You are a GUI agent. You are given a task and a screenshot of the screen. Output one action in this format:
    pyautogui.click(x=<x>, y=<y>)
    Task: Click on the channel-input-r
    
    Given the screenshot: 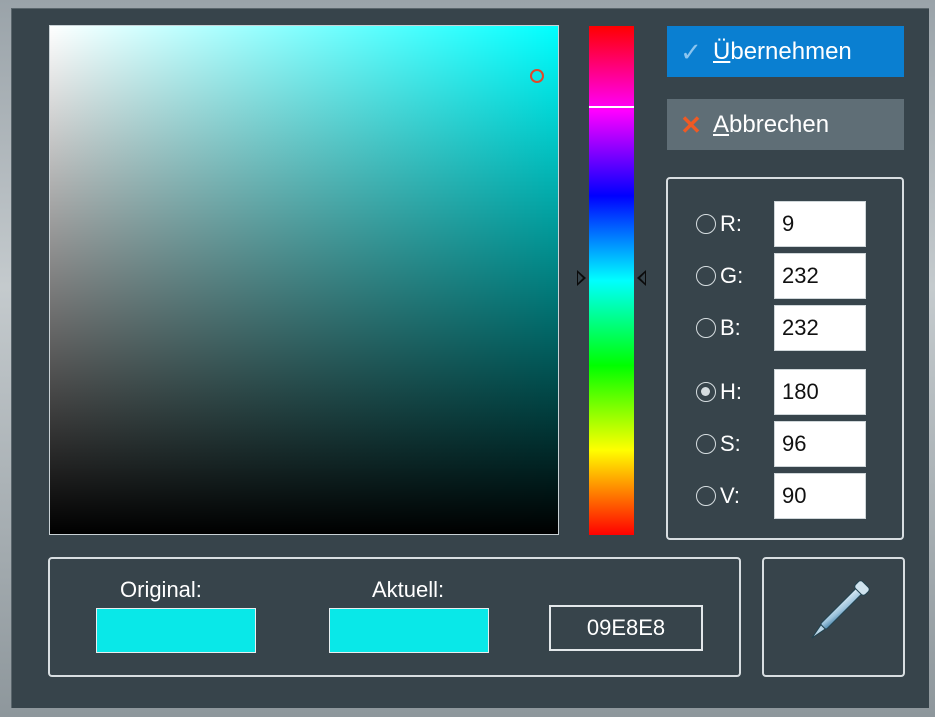 What is the action you would take?
    pyautogui.click(x=820, y=224)
    